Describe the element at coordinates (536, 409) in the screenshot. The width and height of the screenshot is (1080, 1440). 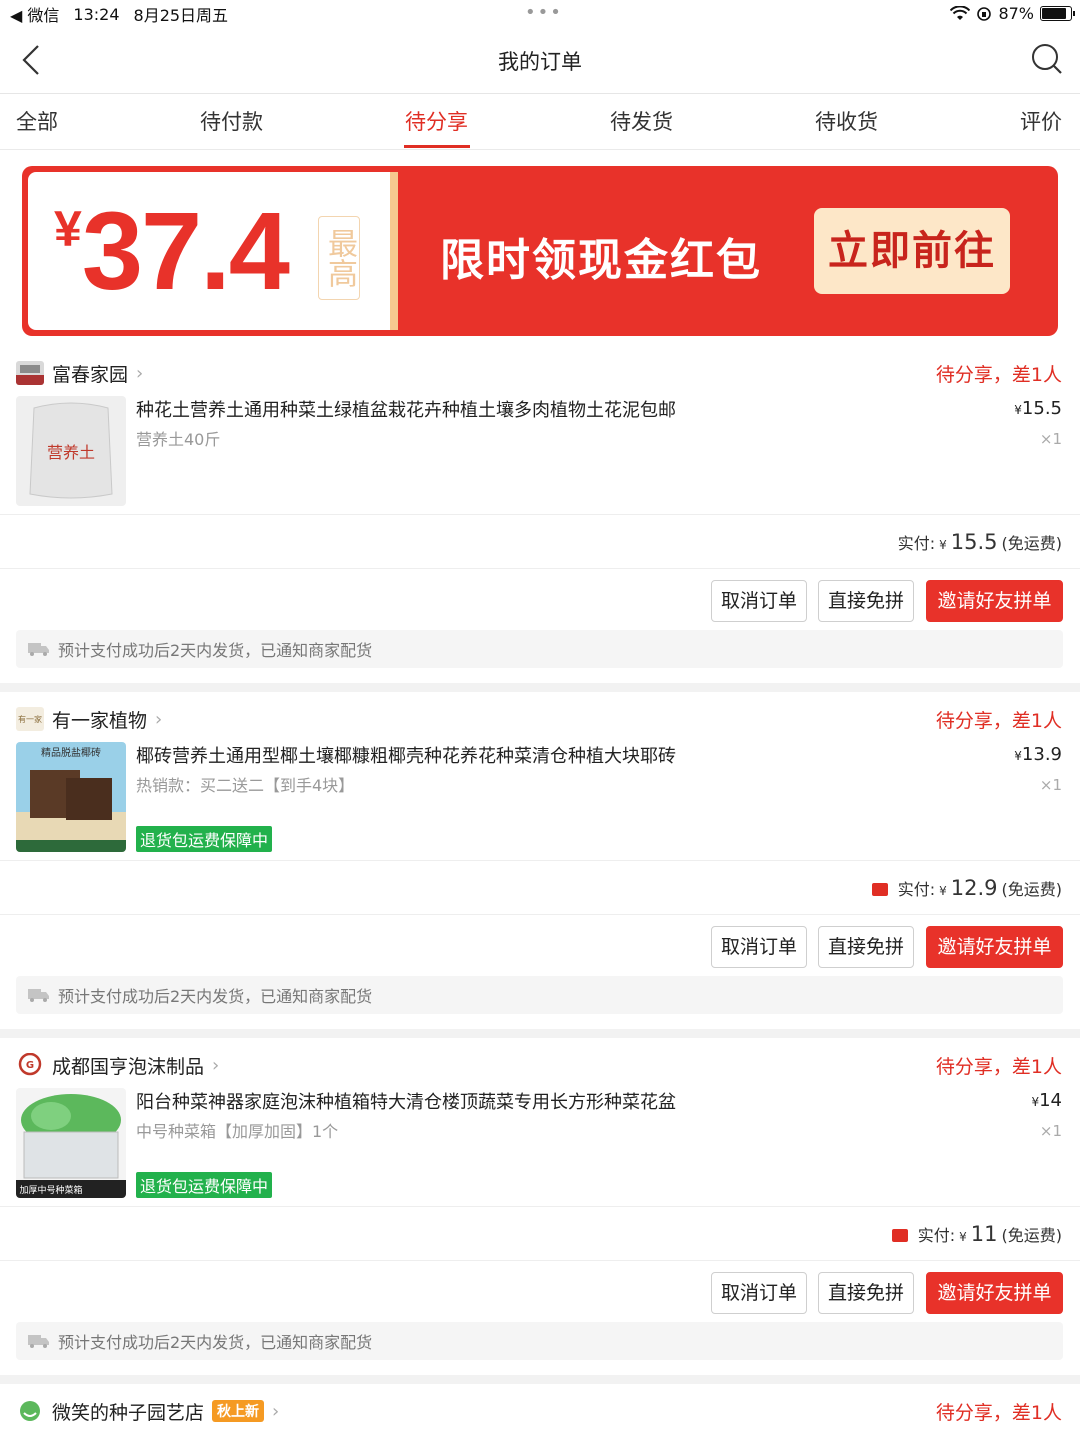
I see `product-title: 种花土营养土通用种菜土绿植盆栽花卉种植土壤多肉植物土花泥包邮` at that location.